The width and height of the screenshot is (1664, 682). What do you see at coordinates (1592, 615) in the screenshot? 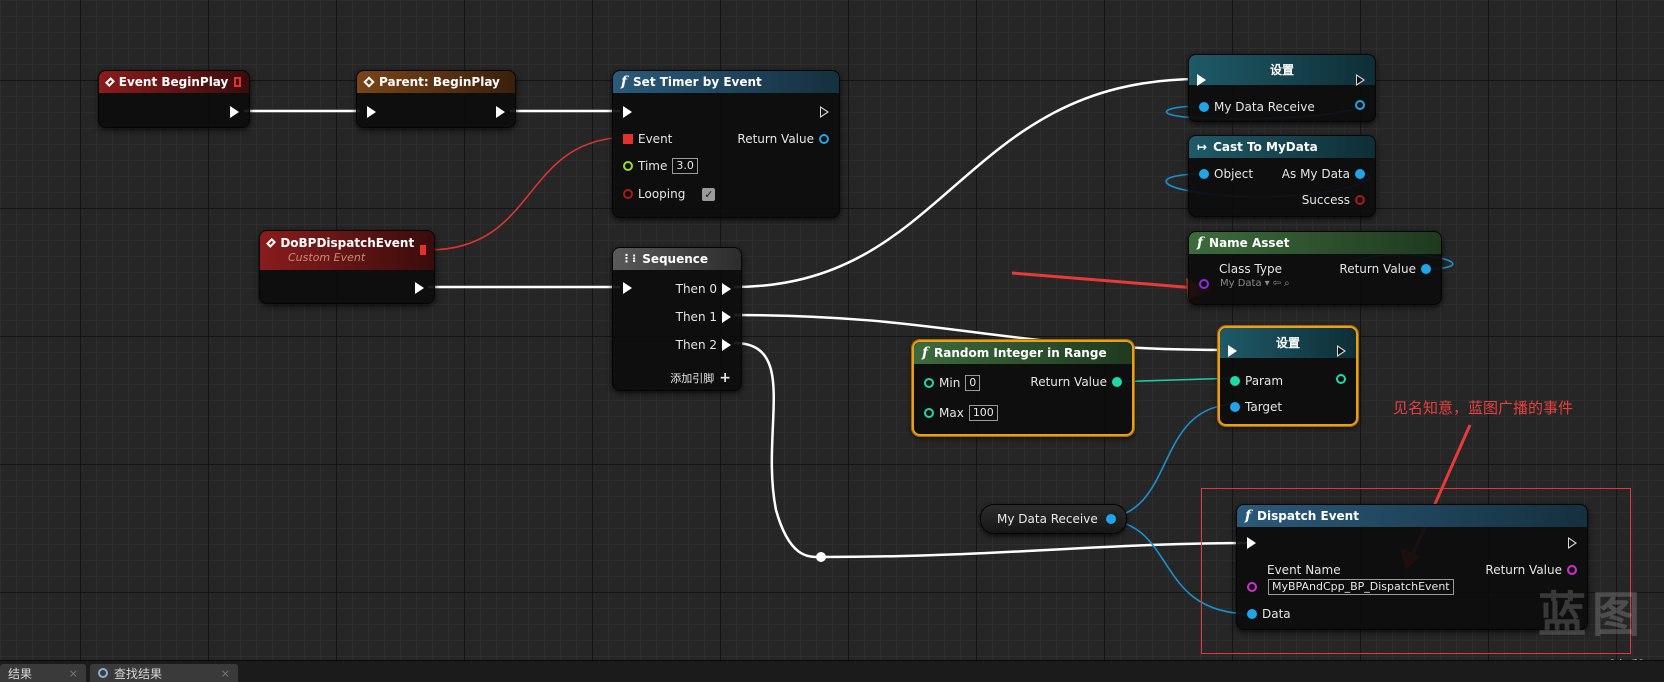
I see `watermark: 蓝图` at bounding box center [1592, 615].